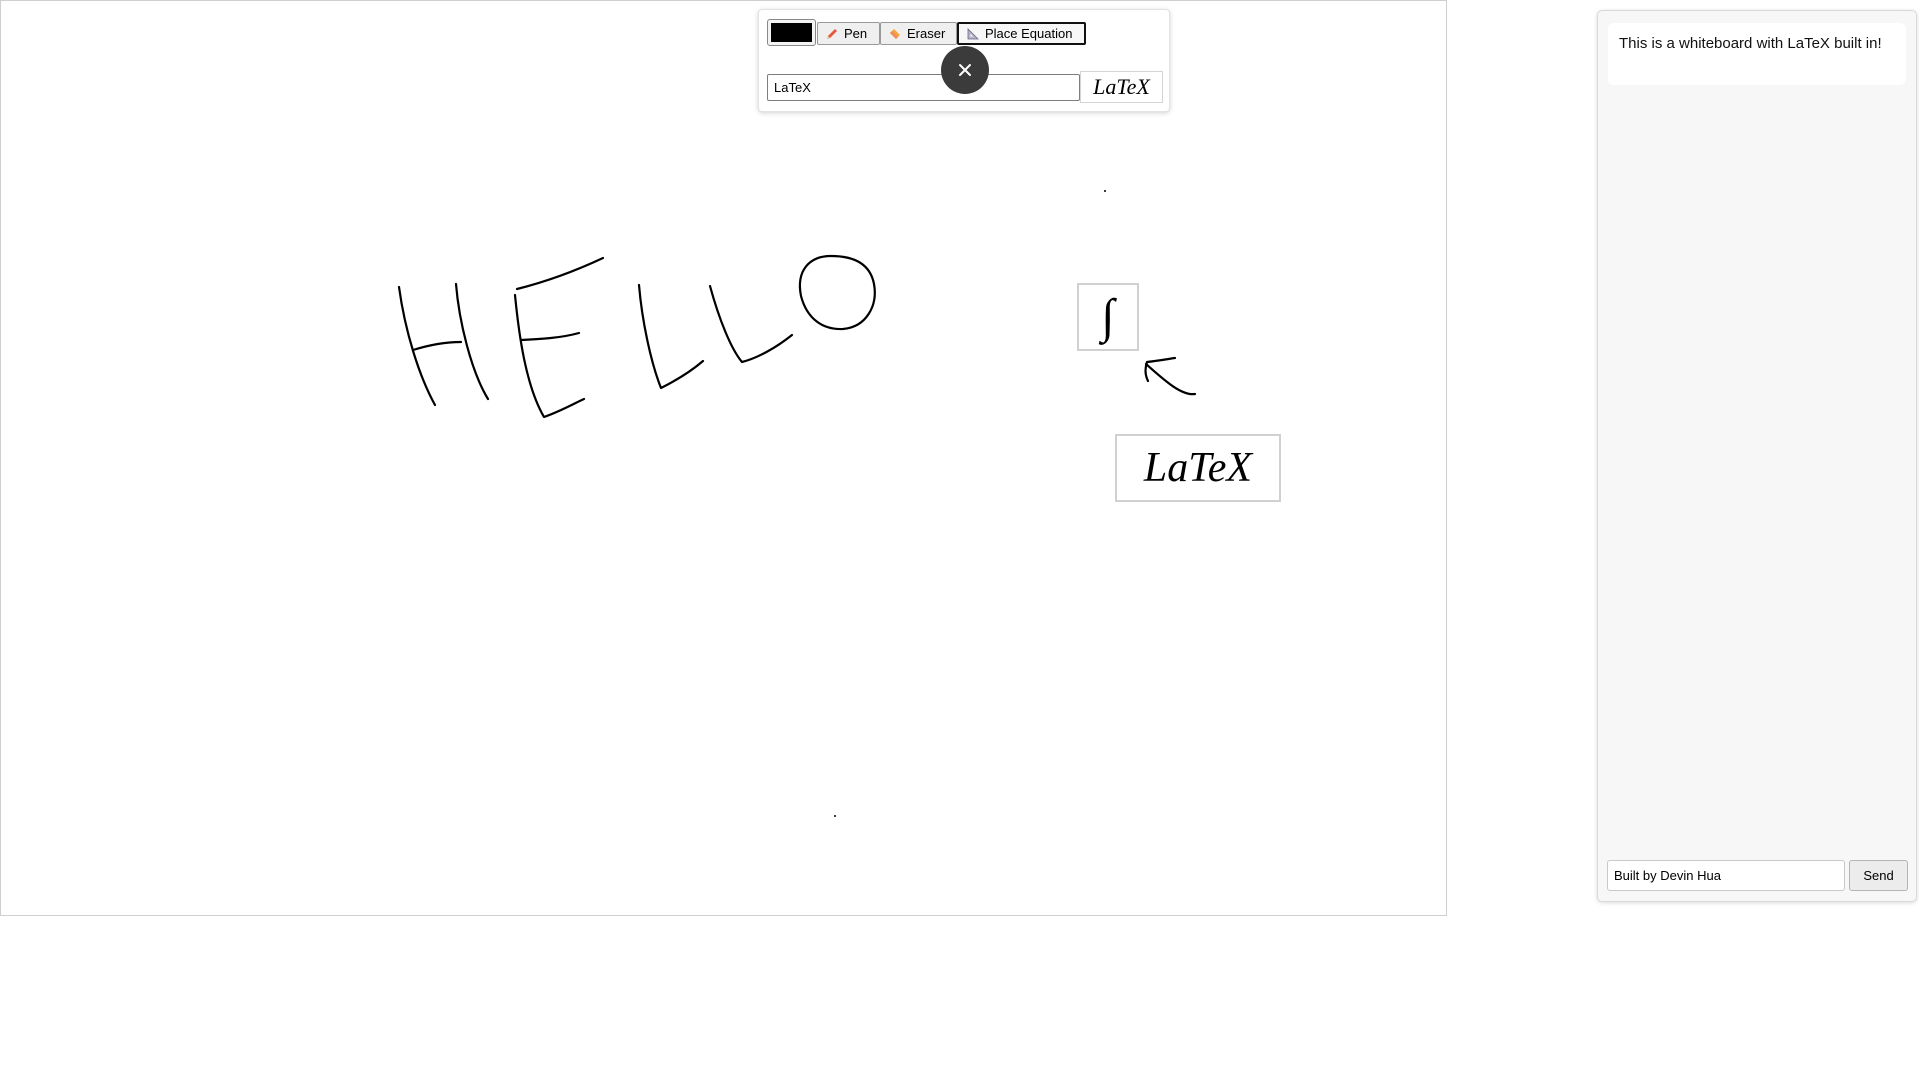 Image resolution: width=1919 pixels, height=1079 pixels. What do you see at coordinates (973, 33) in the screenshot?
I see `set-square-icon` at bounding box center [973, 33].